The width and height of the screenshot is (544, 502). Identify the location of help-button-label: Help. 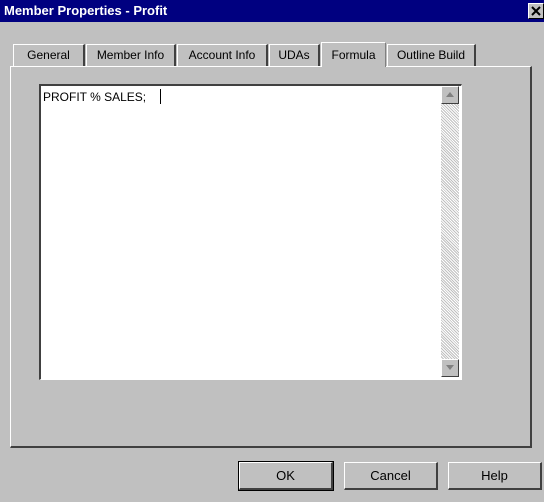
(494, 475).